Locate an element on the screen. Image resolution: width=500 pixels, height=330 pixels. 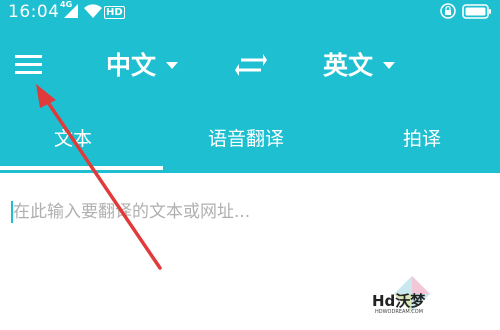
hd-badge: HD is located at coordinates (114, 12).